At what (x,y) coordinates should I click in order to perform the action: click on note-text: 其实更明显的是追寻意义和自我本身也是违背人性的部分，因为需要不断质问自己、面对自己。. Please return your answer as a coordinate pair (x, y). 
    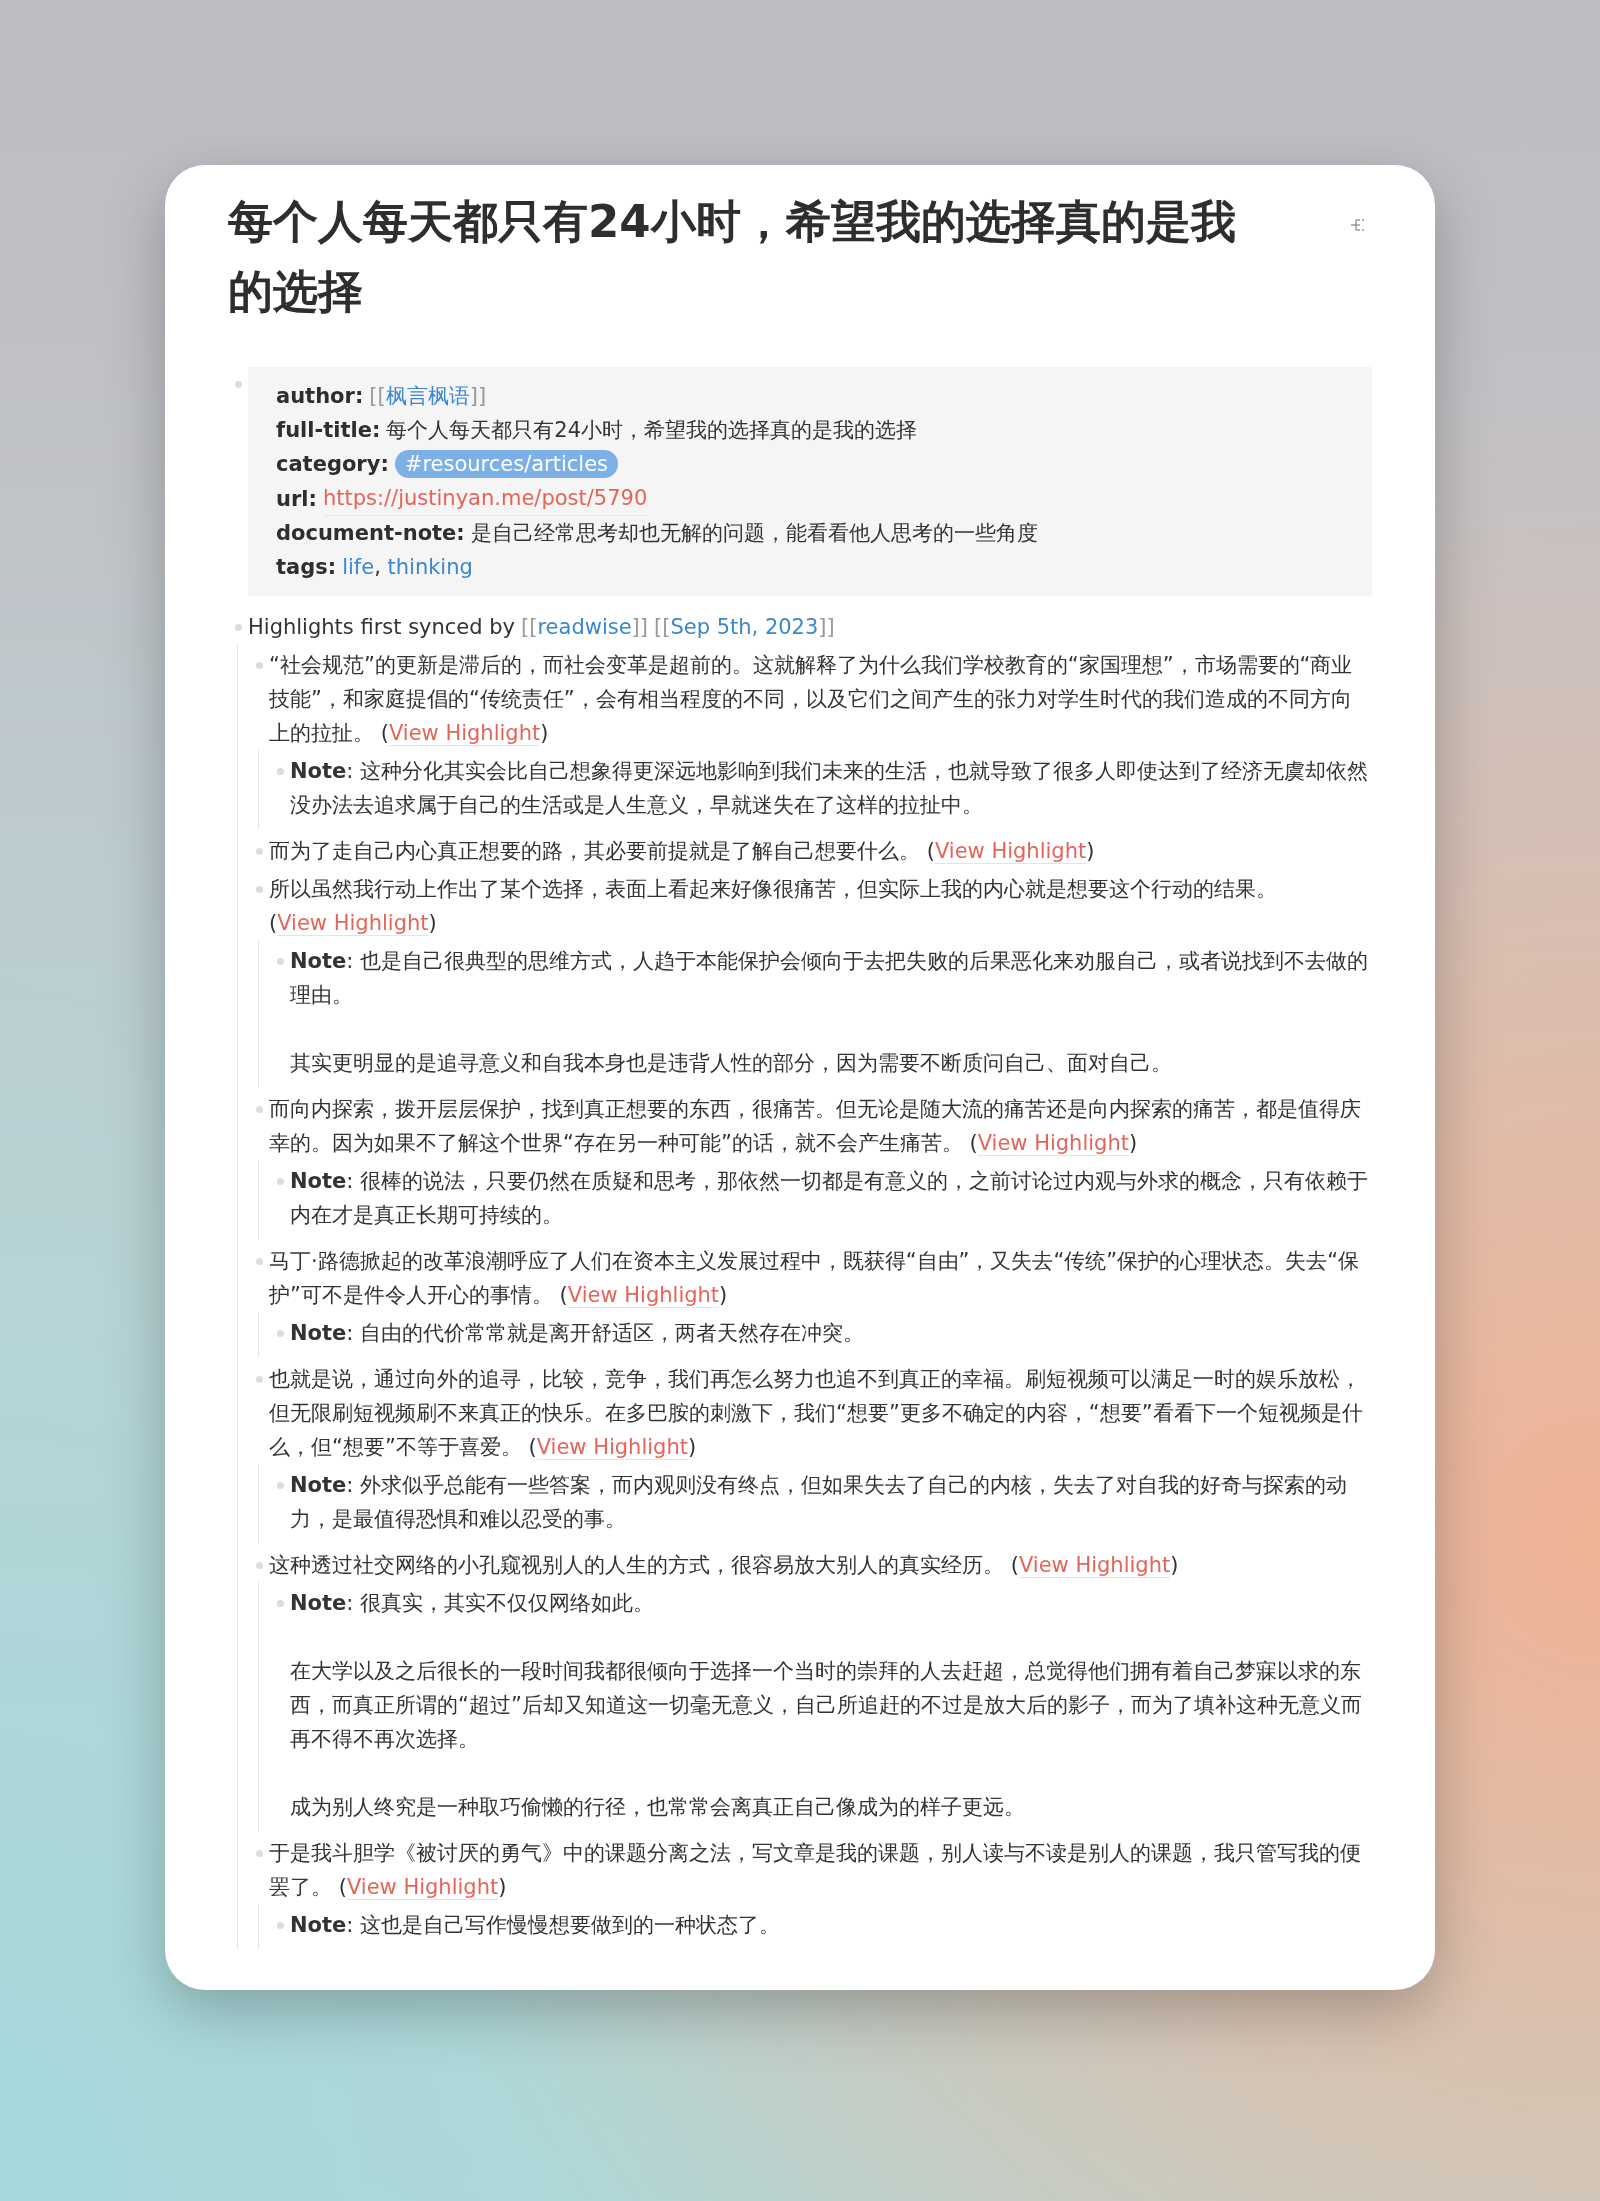
    Looking at the image, I should click on (731, 1063).